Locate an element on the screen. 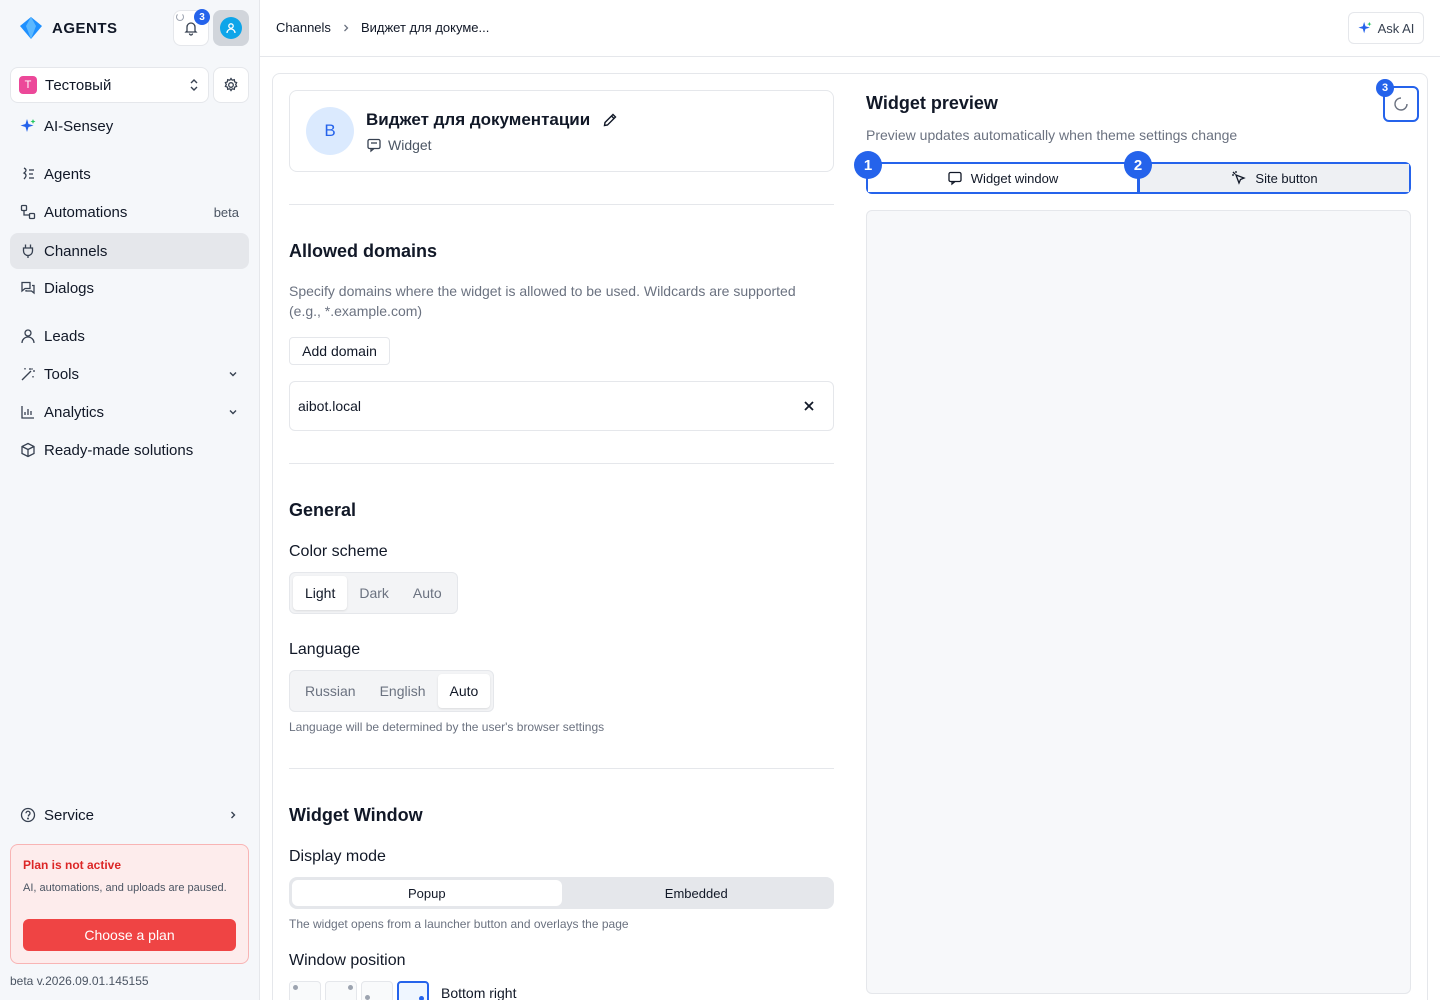  display-mode-option-embedded: Embedded is located at coordinates (697, 893).